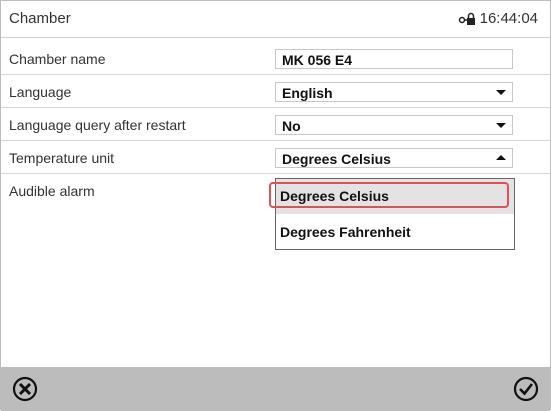  What do you see at coordinates (501, 157) in the screenshot?
I see `chevron-up-icon` at bounding box center [501, 157].